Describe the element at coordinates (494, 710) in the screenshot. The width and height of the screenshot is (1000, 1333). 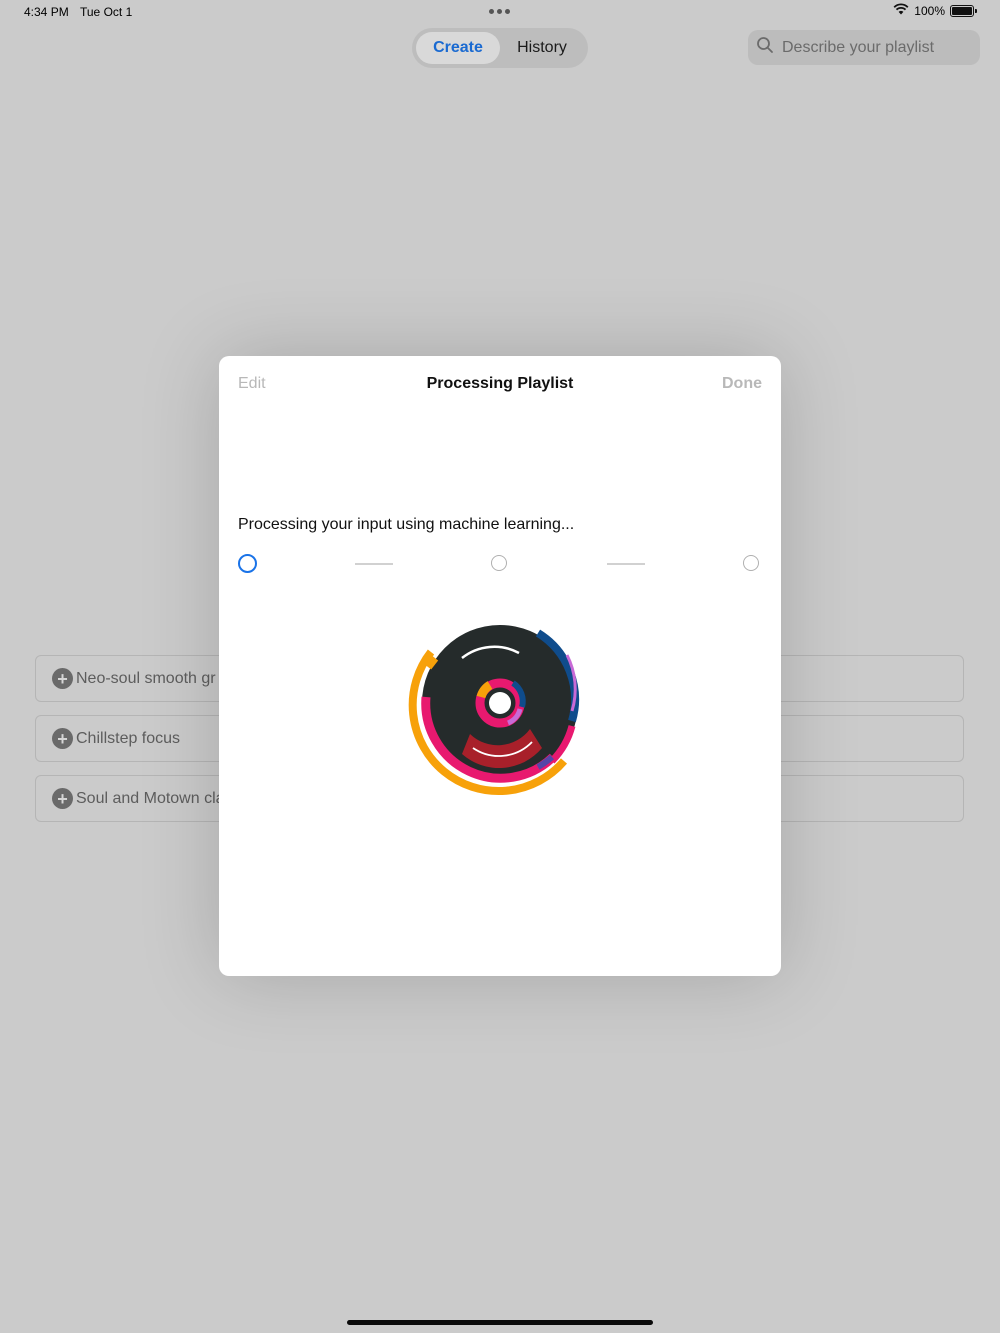
I see `processing-disc-animation` at that location.